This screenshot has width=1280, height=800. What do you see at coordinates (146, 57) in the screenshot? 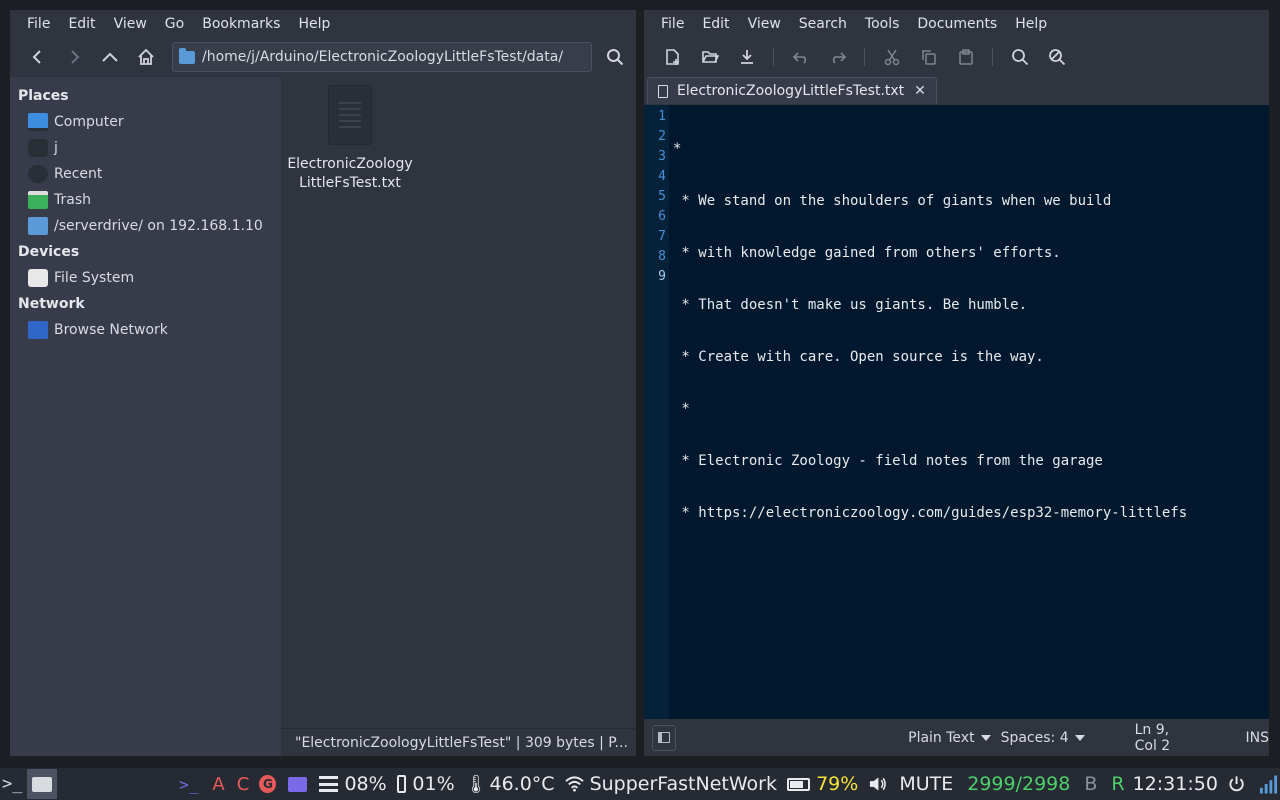
I see `home-button` at bounding box center [146, 57].